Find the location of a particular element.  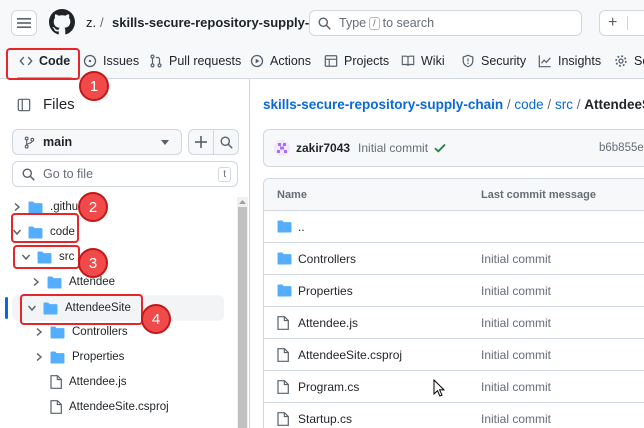

collapse-sidebar-icon is located at coordinates (24, 105).